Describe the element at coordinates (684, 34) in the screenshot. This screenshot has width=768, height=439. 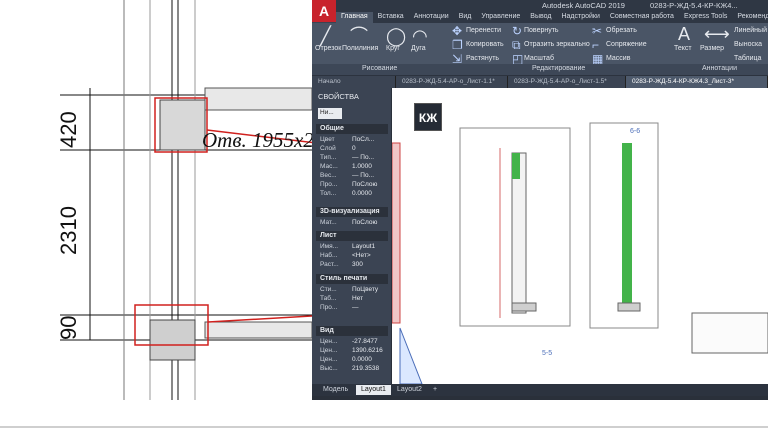
I see `text-icon: A` at that location.